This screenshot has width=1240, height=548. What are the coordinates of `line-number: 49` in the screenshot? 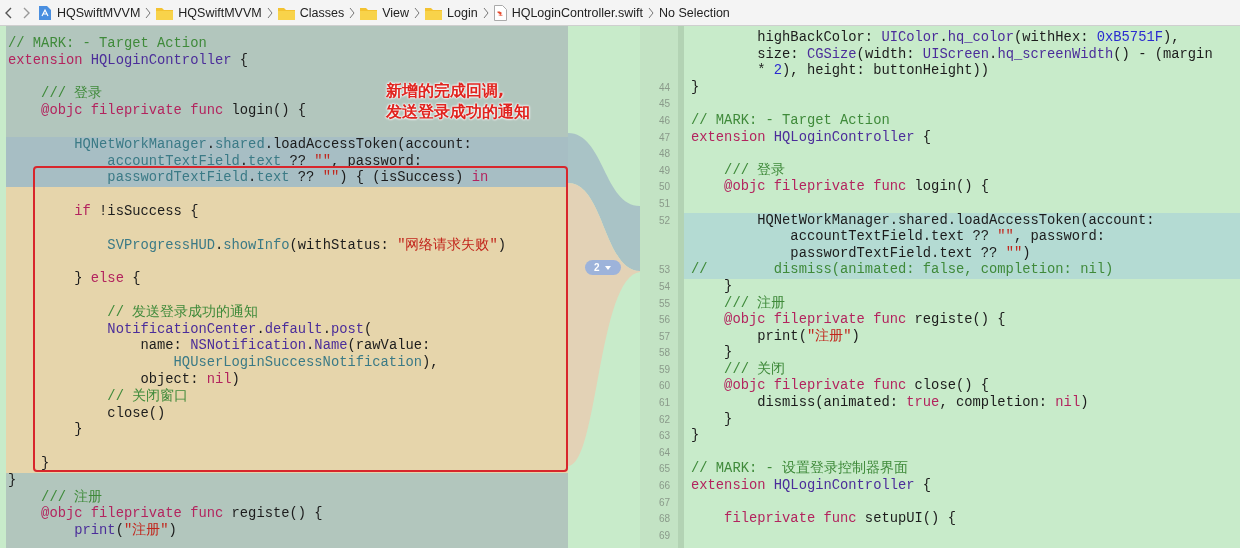 It's located at (664, 170).